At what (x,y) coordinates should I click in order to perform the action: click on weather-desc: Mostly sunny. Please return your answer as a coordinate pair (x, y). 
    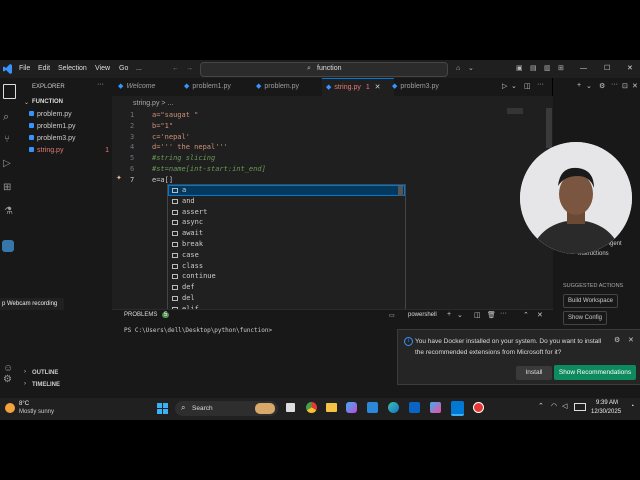
    Looking at the image, I should click on (36, 412).